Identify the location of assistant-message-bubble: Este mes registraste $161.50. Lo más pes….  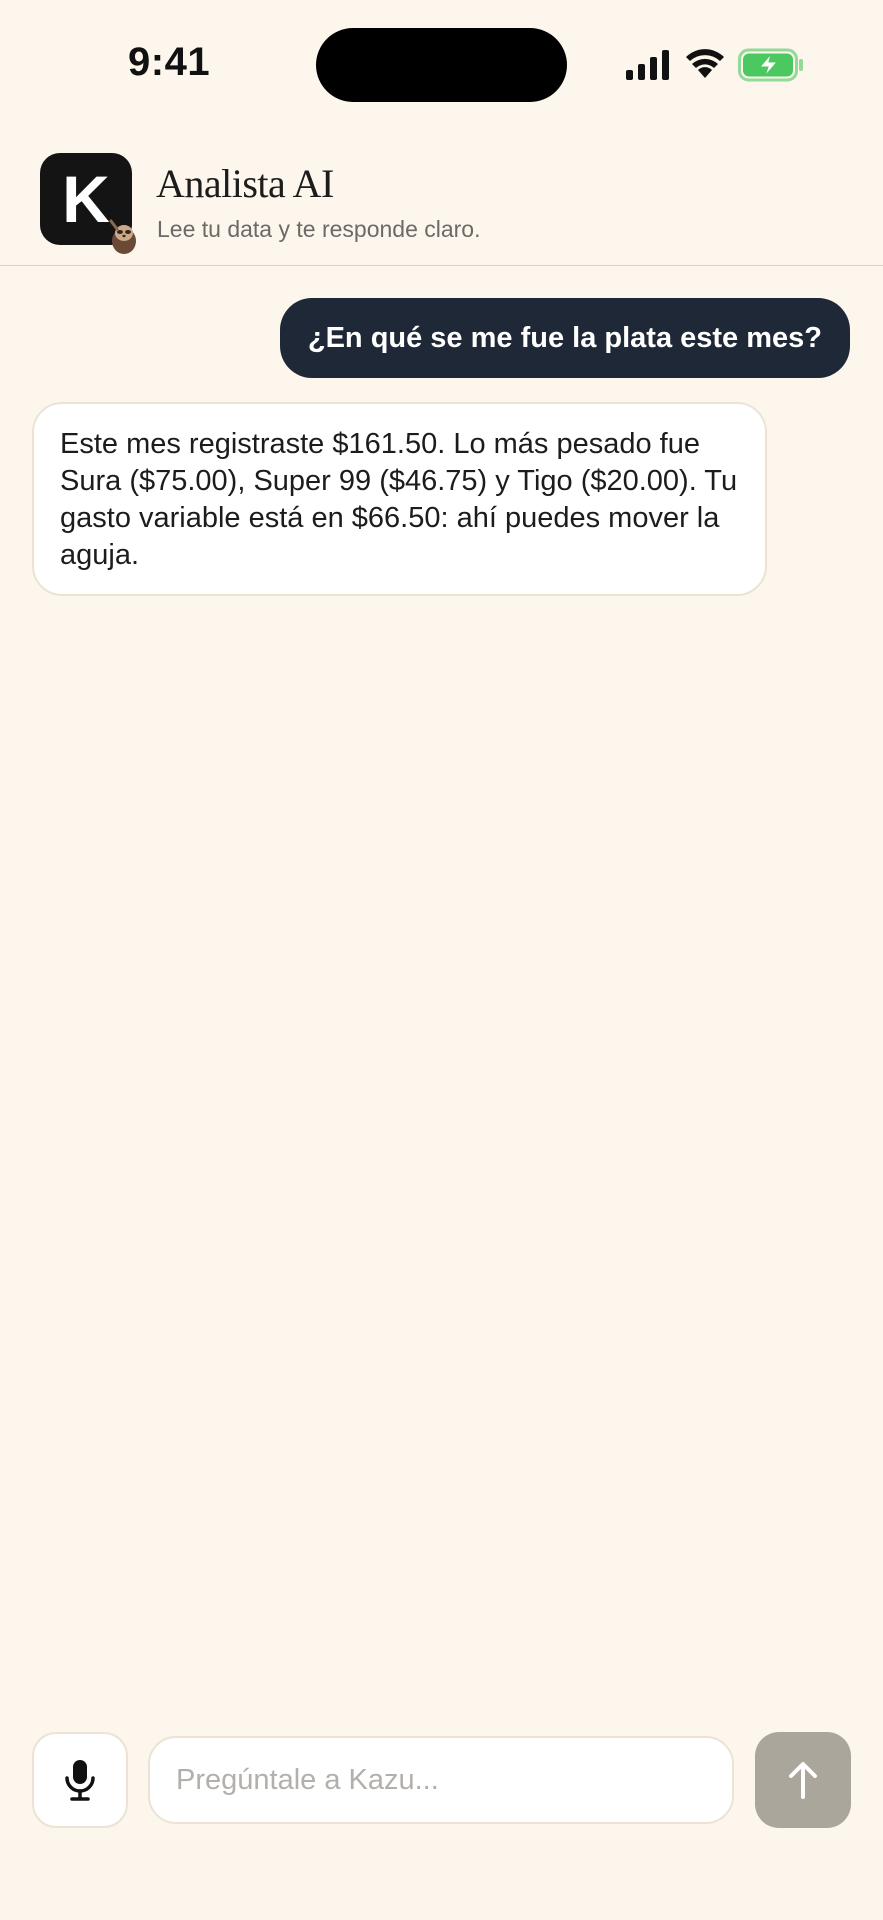
(399, 499).